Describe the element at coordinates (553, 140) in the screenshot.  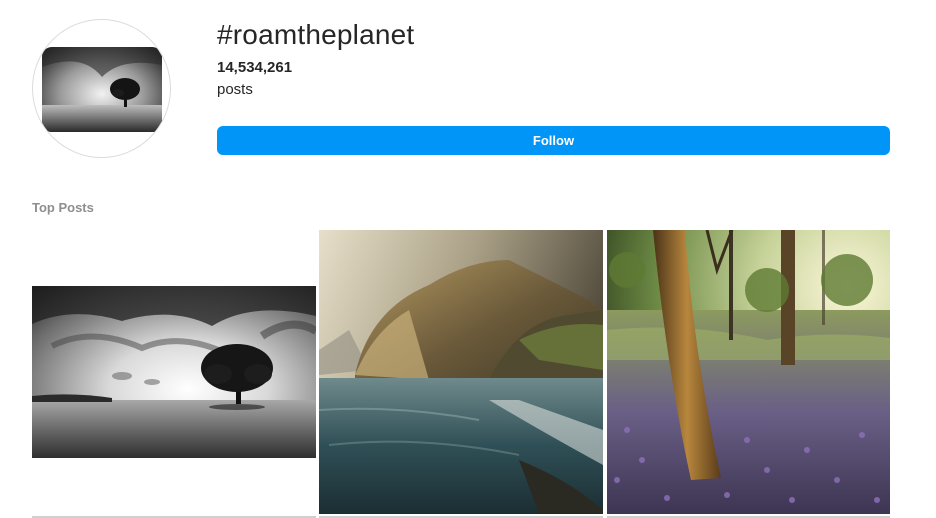
I see `follow-button: Follow` at that location.